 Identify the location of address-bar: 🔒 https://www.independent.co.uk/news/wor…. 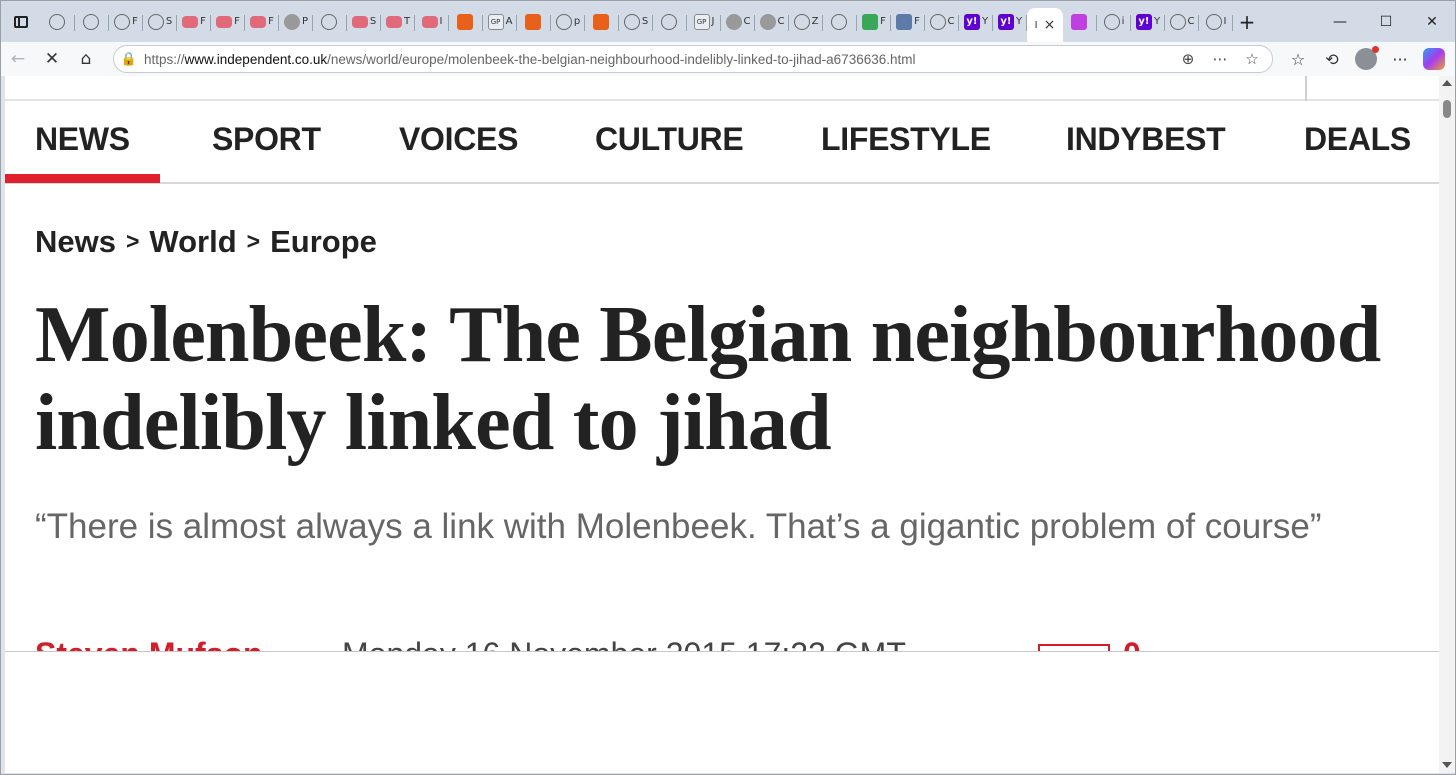
(693, 59).